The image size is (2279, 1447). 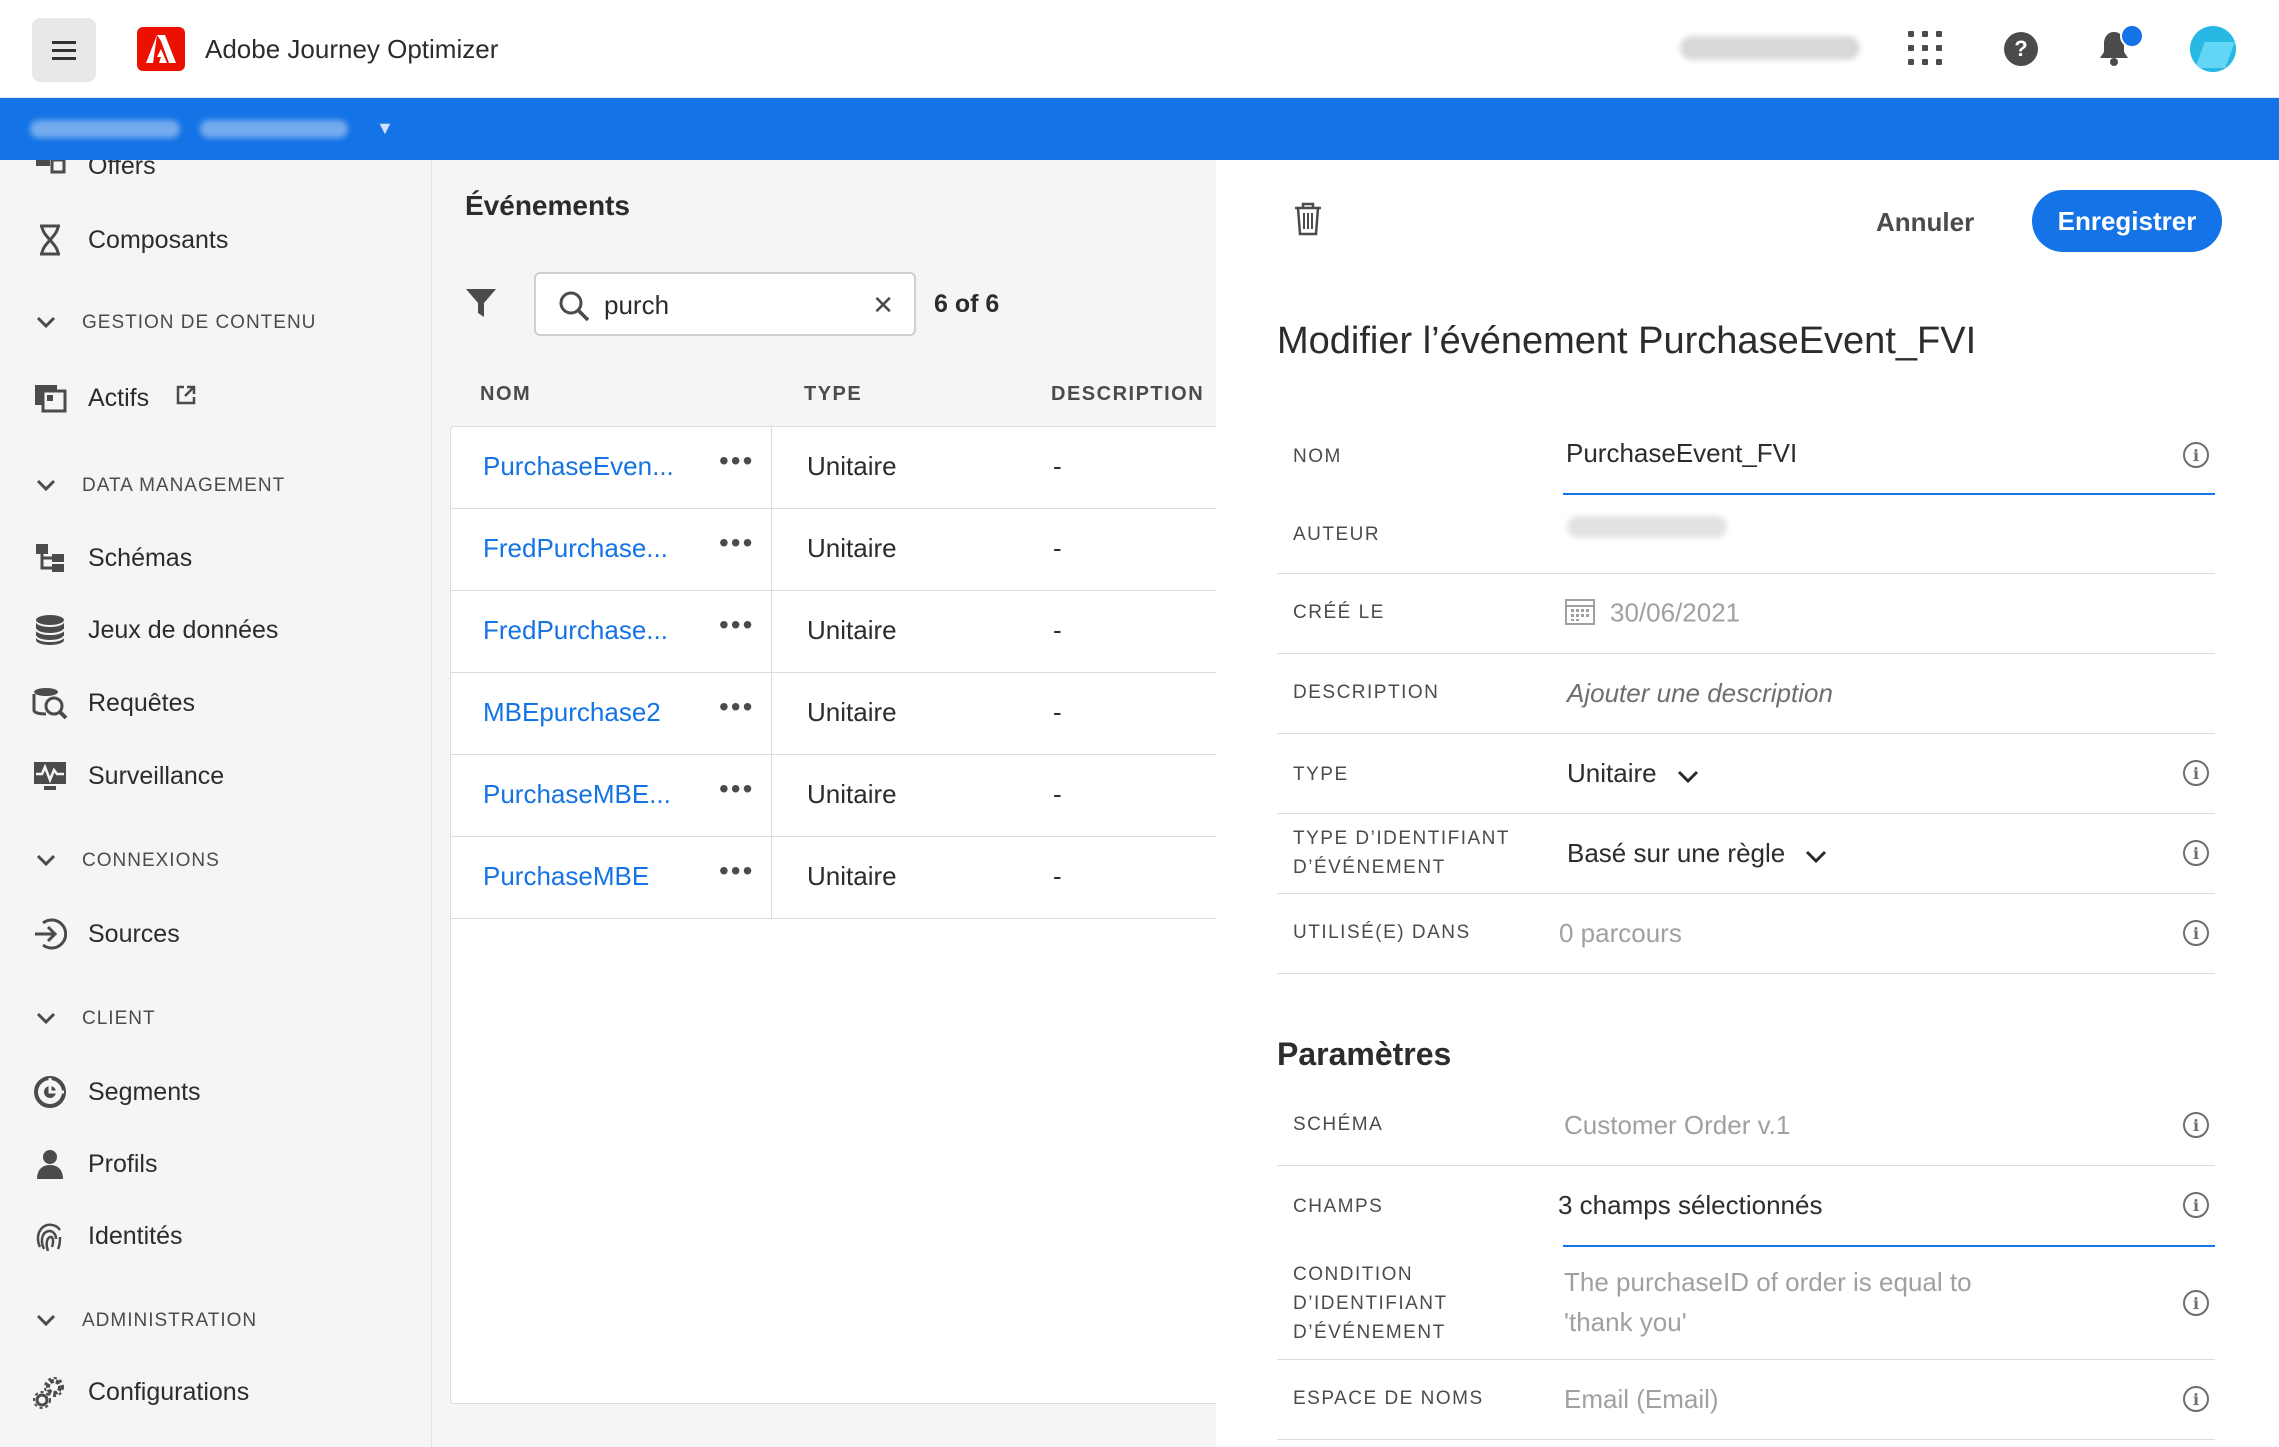 I want to click on description-field: Ajouter une description, so click(x=1700, y=693).